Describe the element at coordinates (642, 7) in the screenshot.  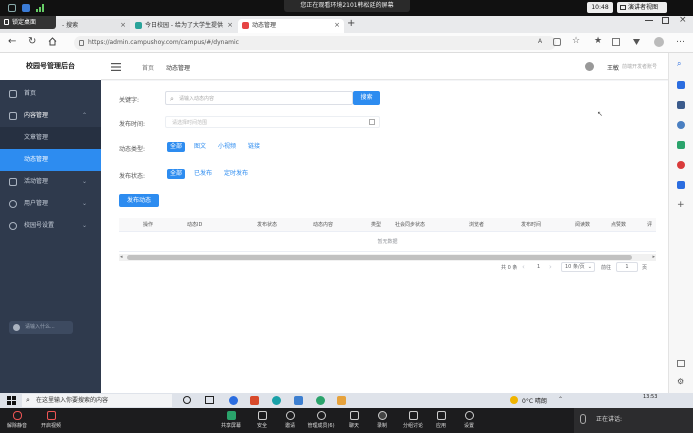
I see `presenter-view-button: 演讲者视图` at that location.